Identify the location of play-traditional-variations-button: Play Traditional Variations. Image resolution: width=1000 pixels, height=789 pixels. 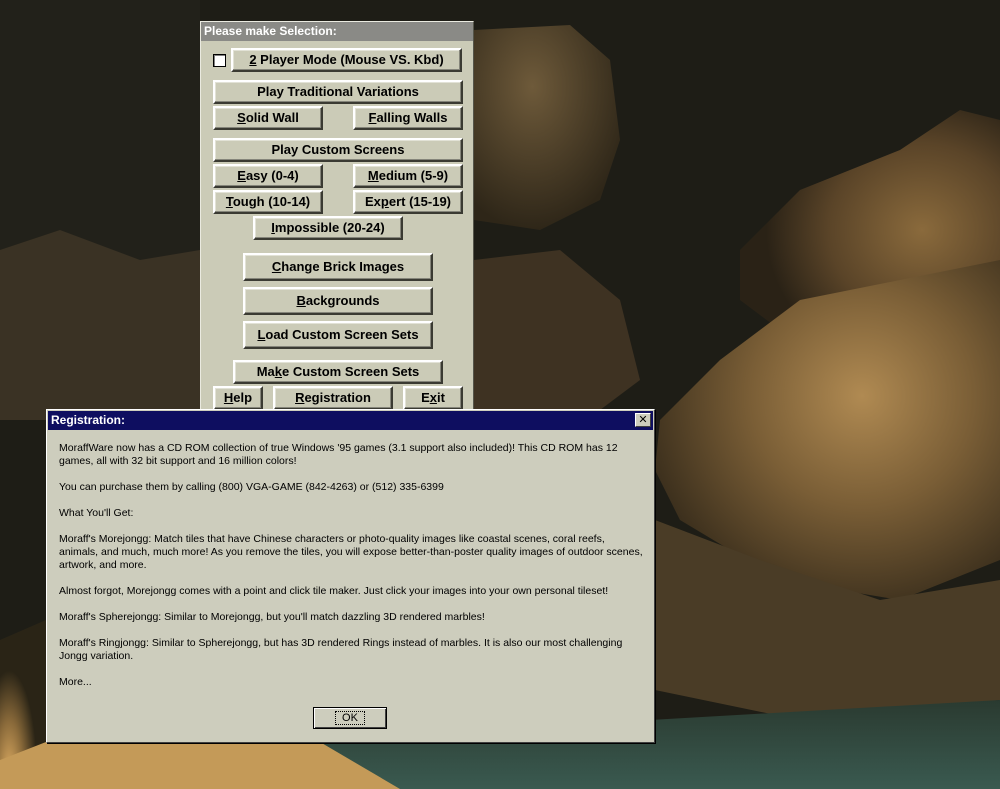
(338, 92).